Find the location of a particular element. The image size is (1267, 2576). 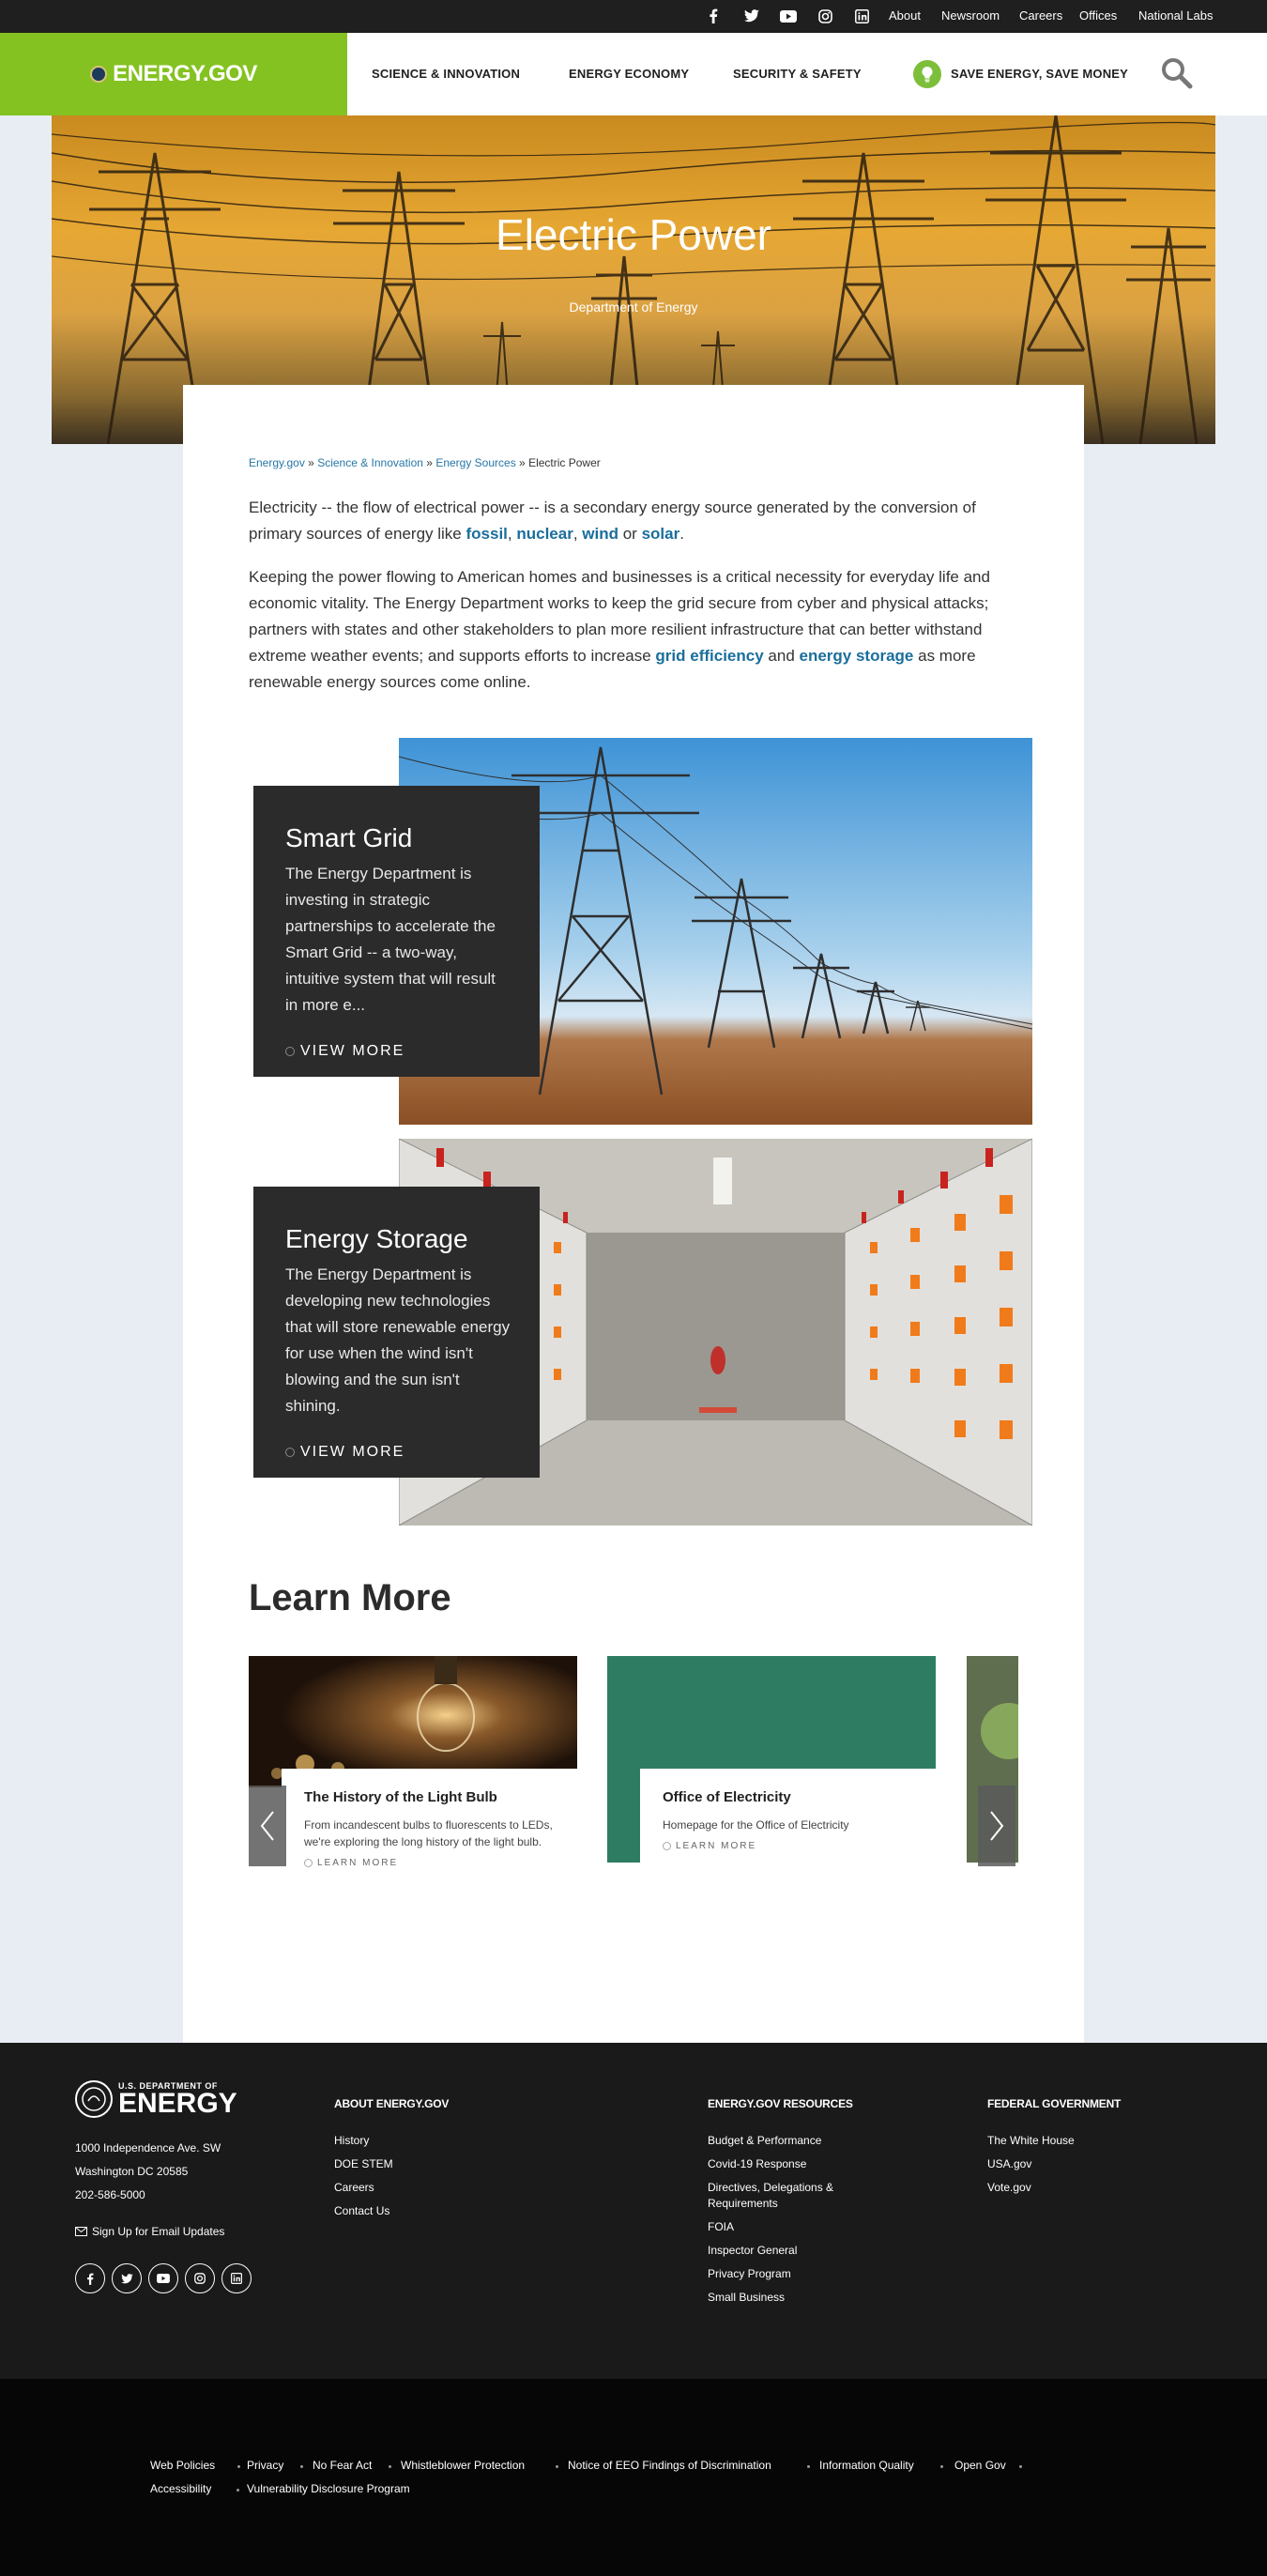

chevron-right-icon is located at coordinates (997, 1826).